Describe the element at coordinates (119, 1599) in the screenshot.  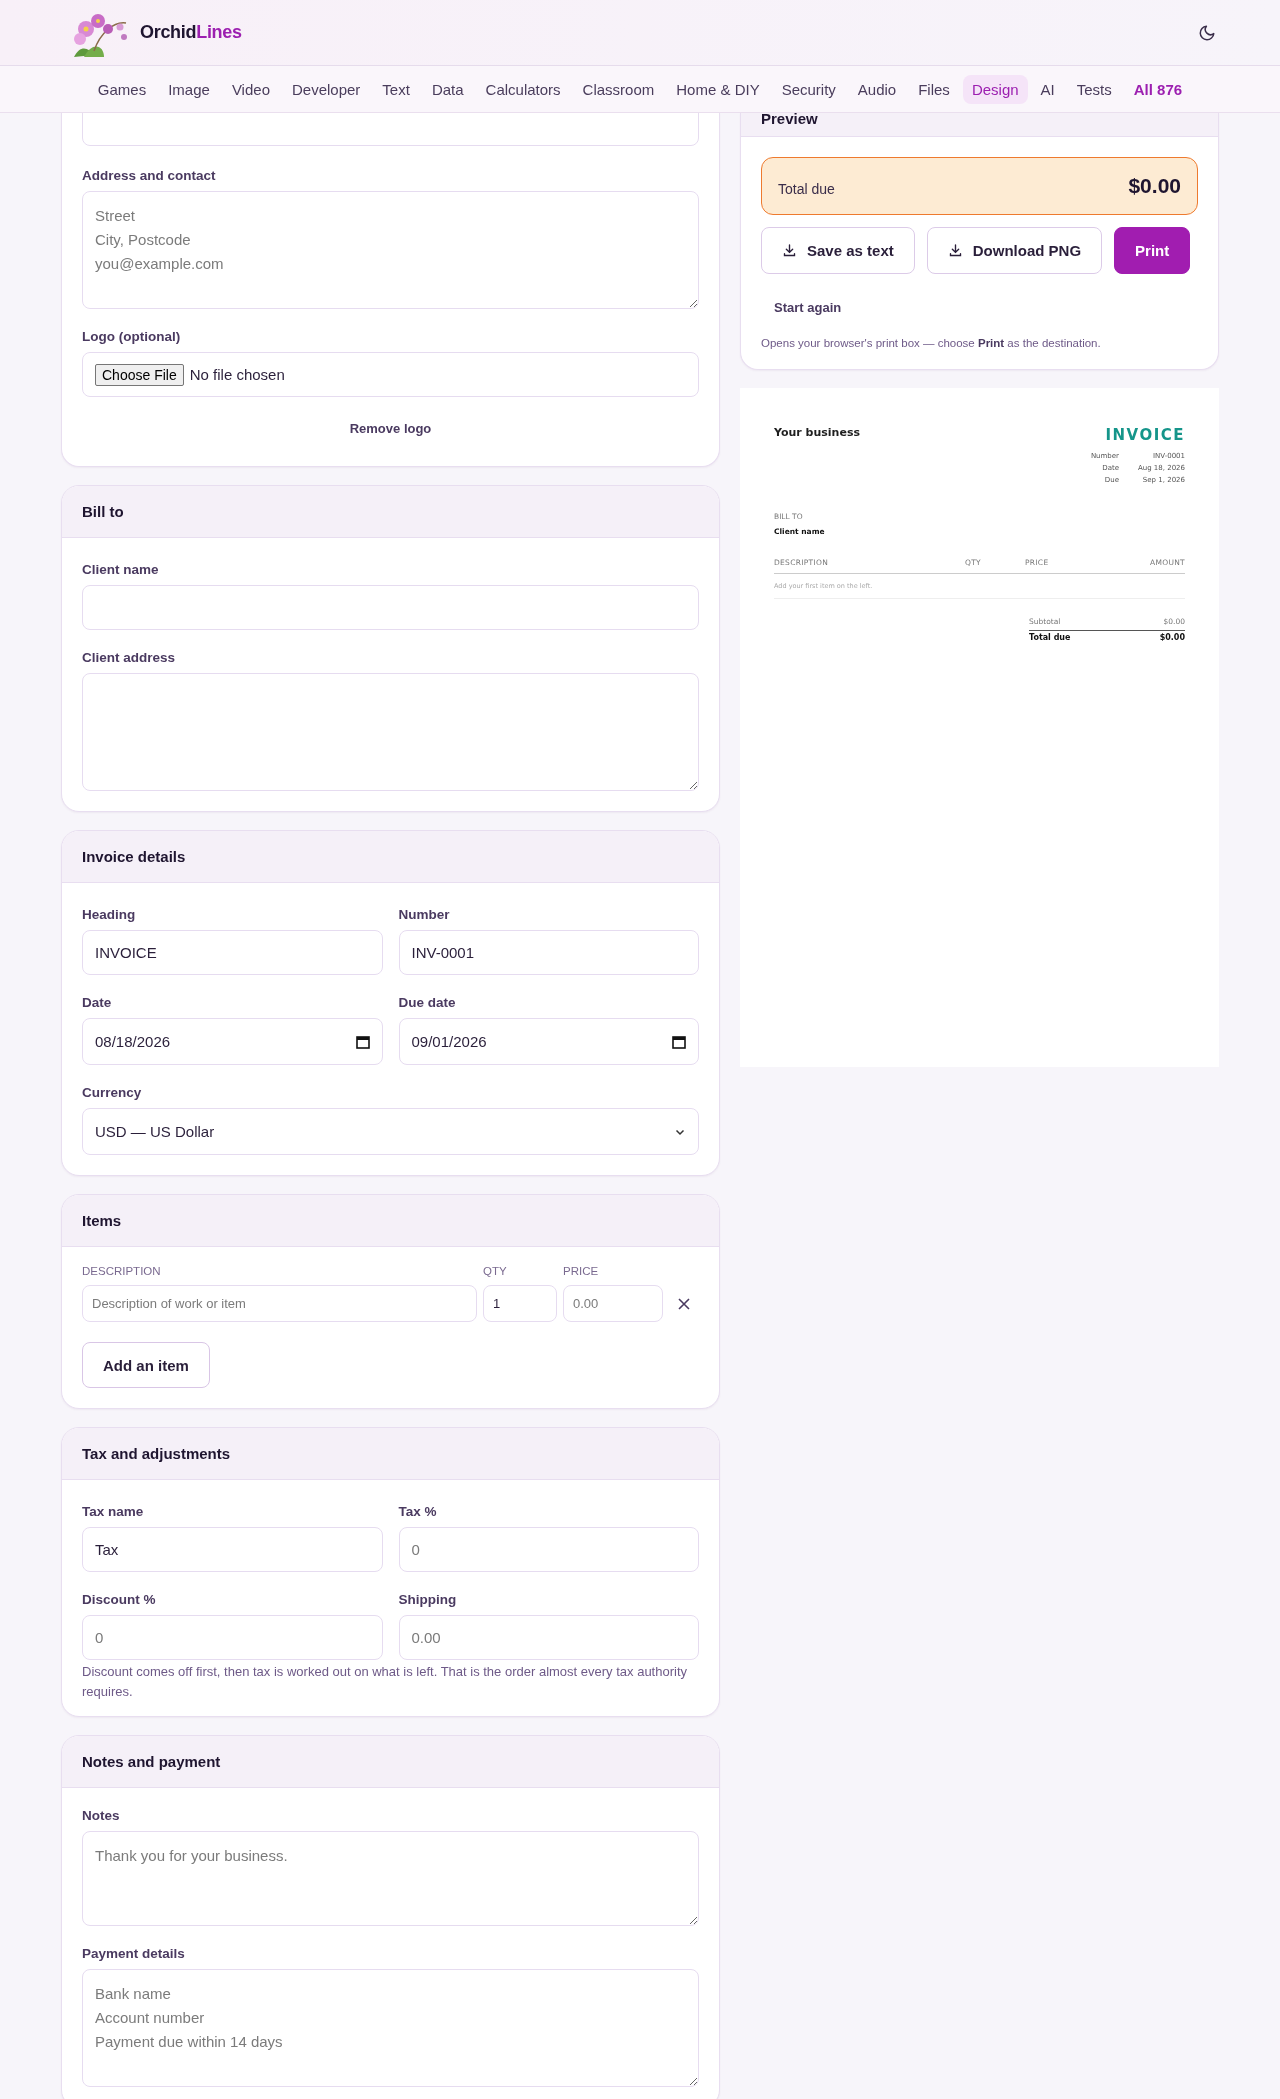
I see `field-label: Discount %` at that location.